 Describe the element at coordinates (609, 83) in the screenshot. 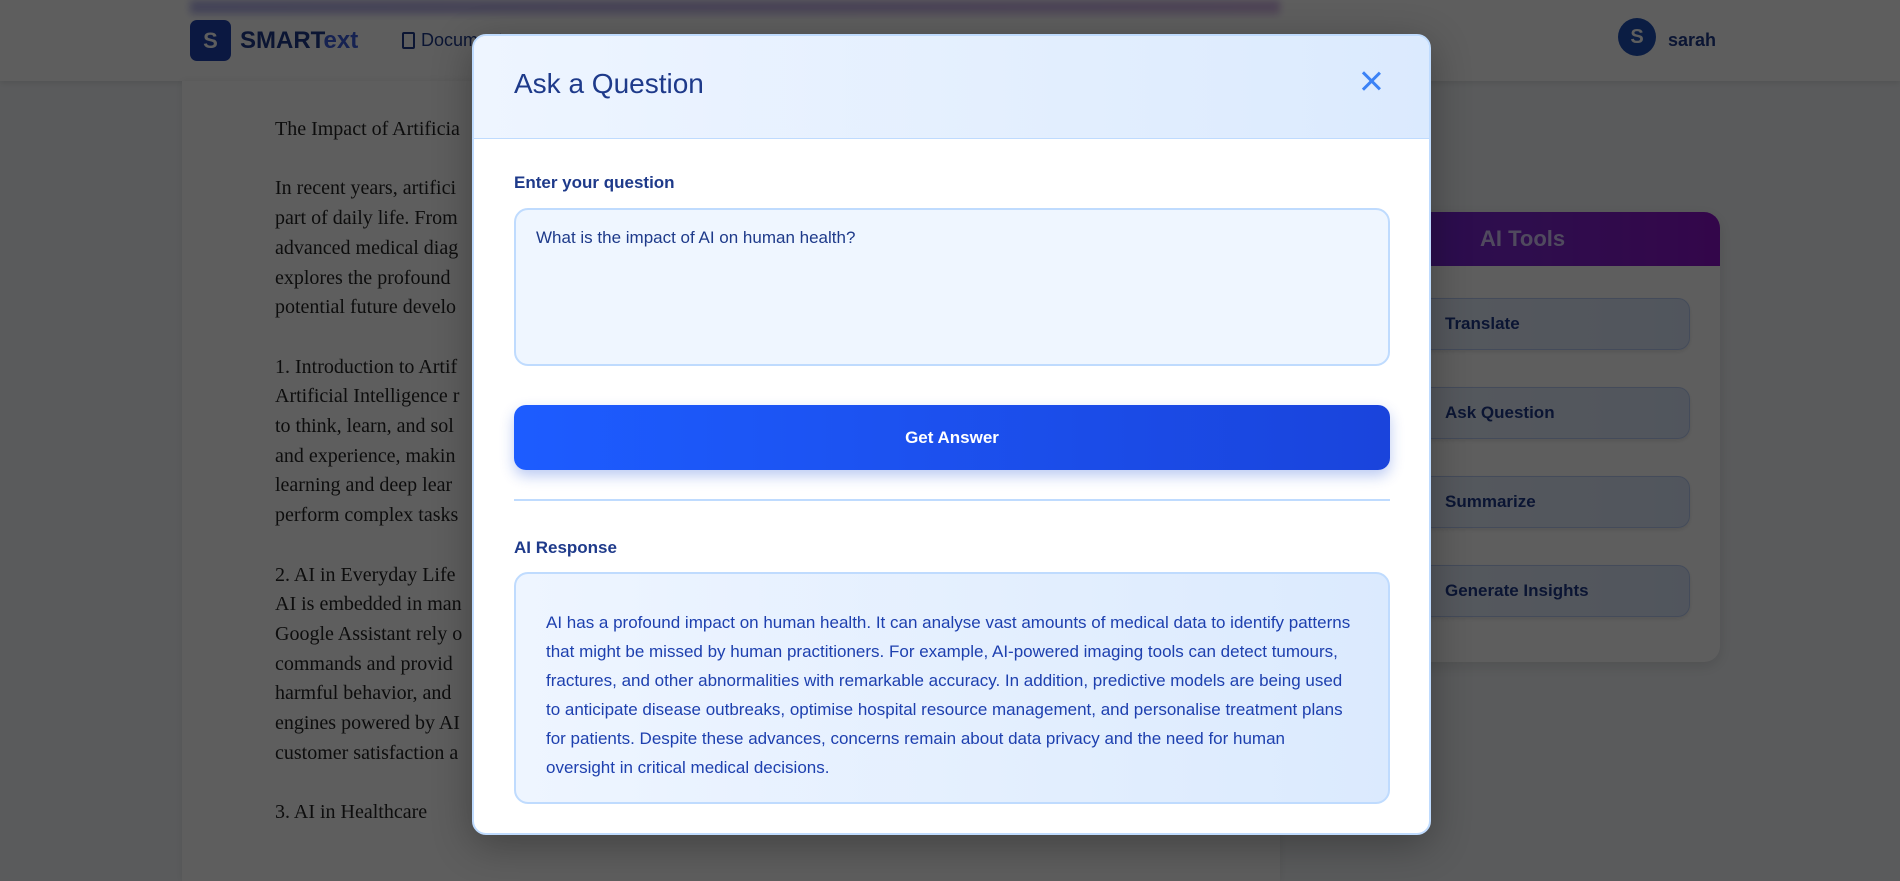

I see `modal-title: Ask a Question` at that location.